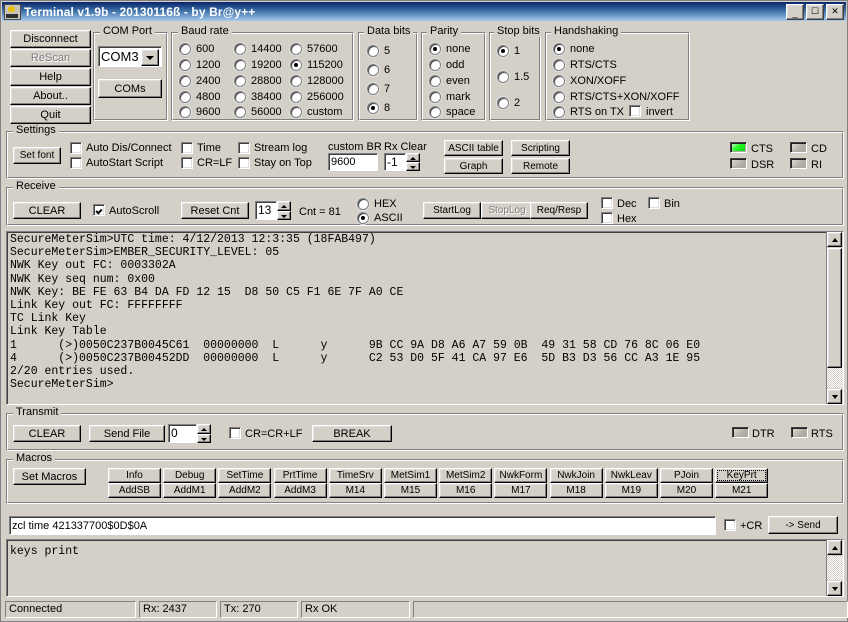  I want to click on macro-button-m17: M17, so click(521, 490).